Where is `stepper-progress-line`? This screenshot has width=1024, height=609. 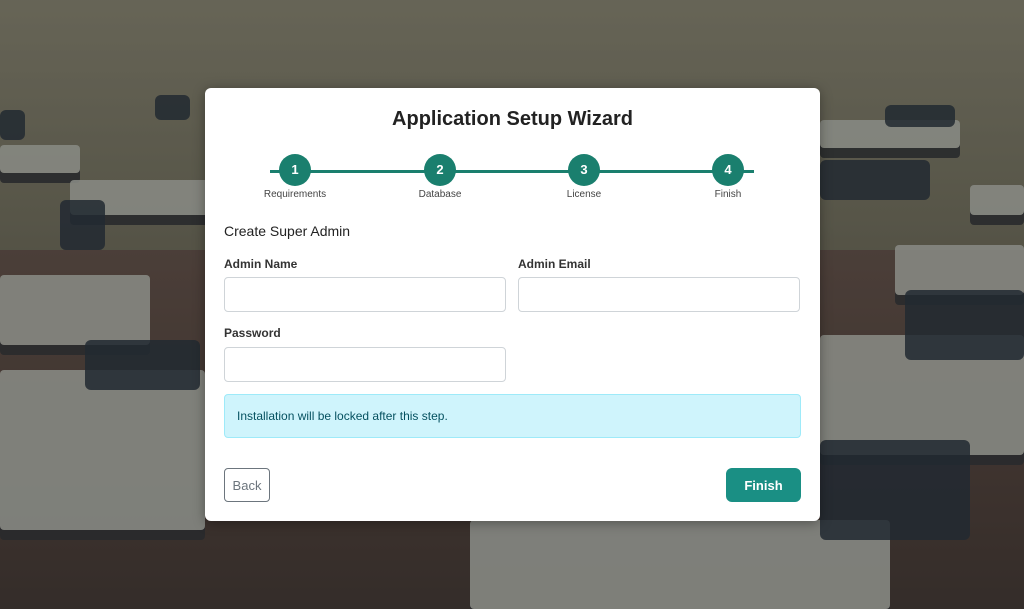
stepper-progress-line is located at coordinates (512, 171).